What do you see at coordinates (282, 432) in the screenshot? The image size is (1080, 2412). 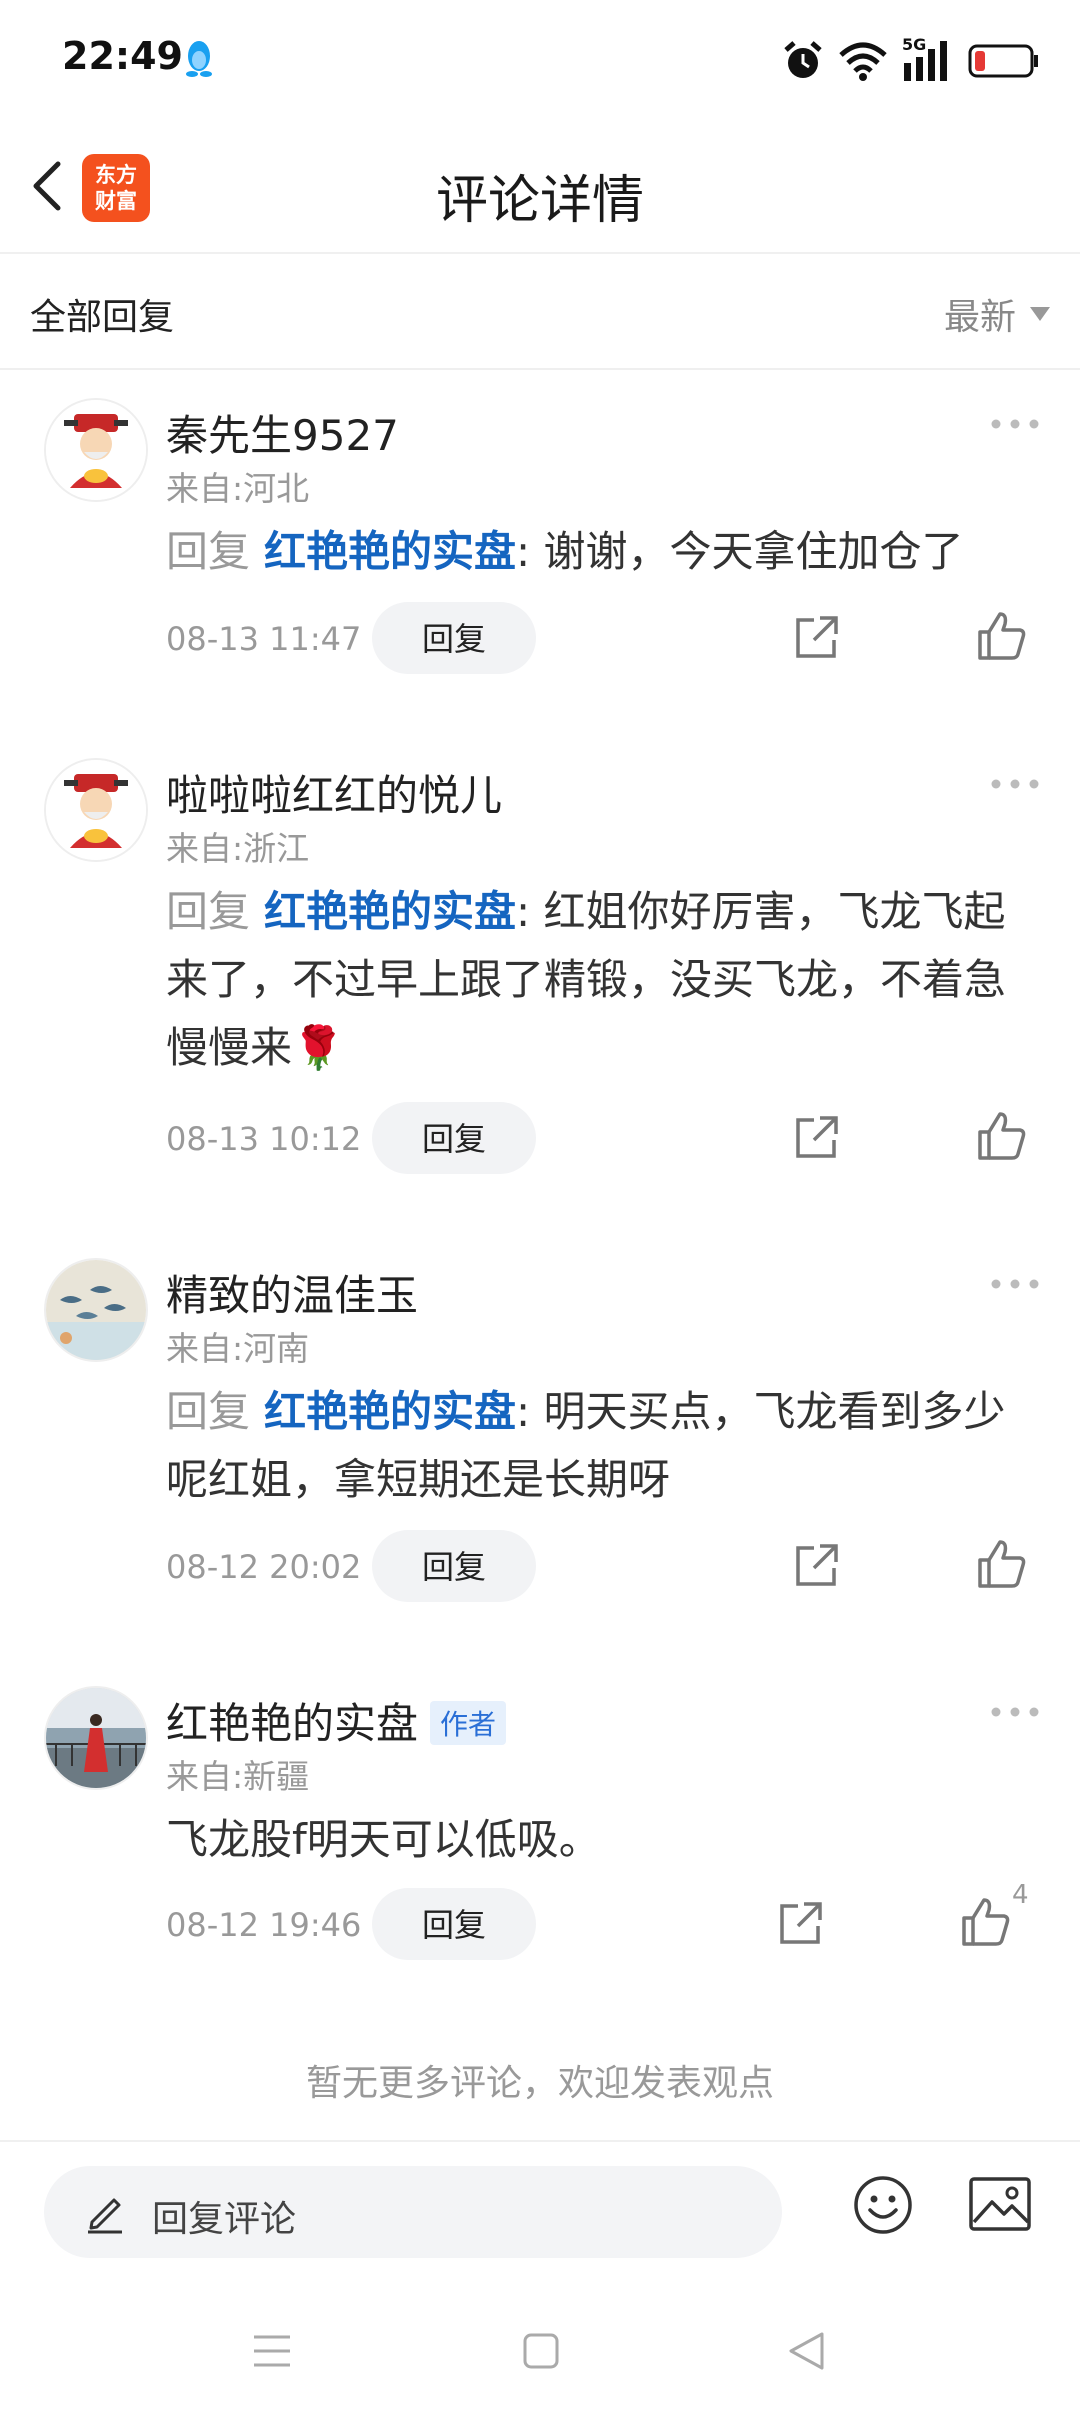 I see `commenter-name: 秦先生9527` at bounding box center [282, 432].